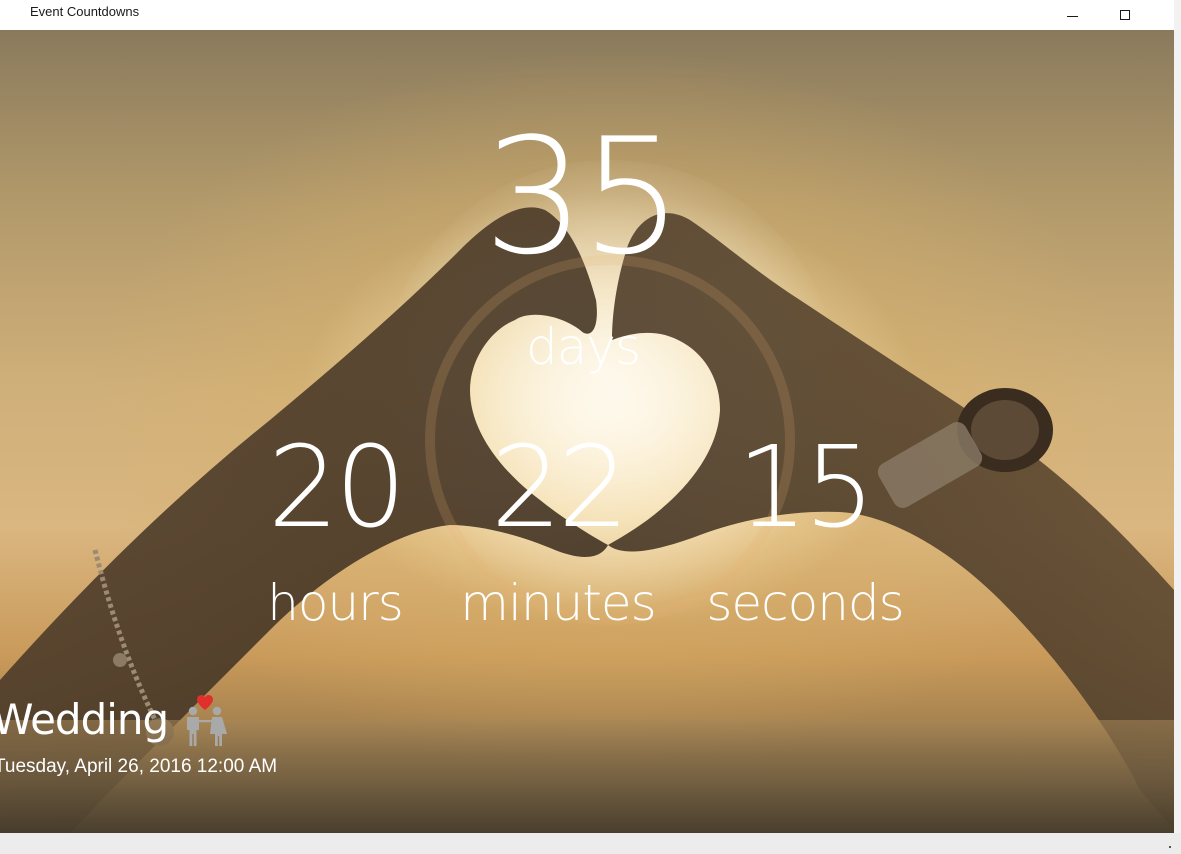 The image size is (1181, 854). What do you see at coordinates (587, 15) in the screenshot?
I see `title-bar: Event Countdowns` at bounding box center [587, 15].